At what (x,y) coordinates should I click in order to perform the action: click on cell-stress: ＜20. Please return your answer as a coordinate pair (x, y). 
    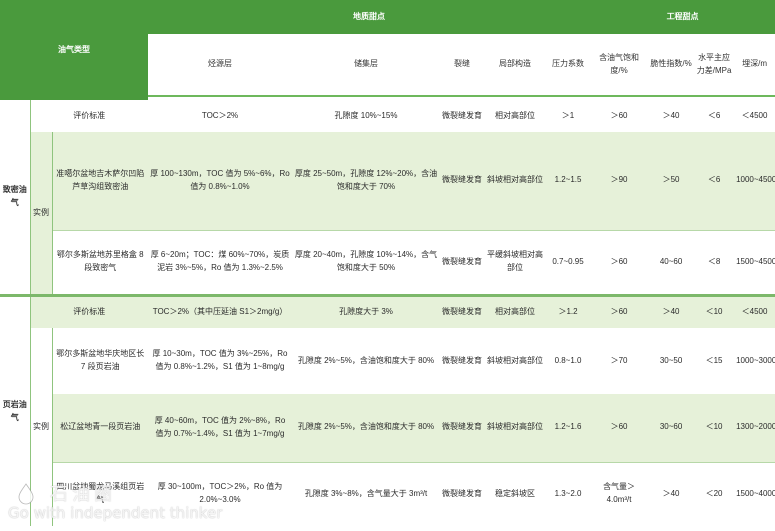
    Looking at the image, I should click on (714, 493).